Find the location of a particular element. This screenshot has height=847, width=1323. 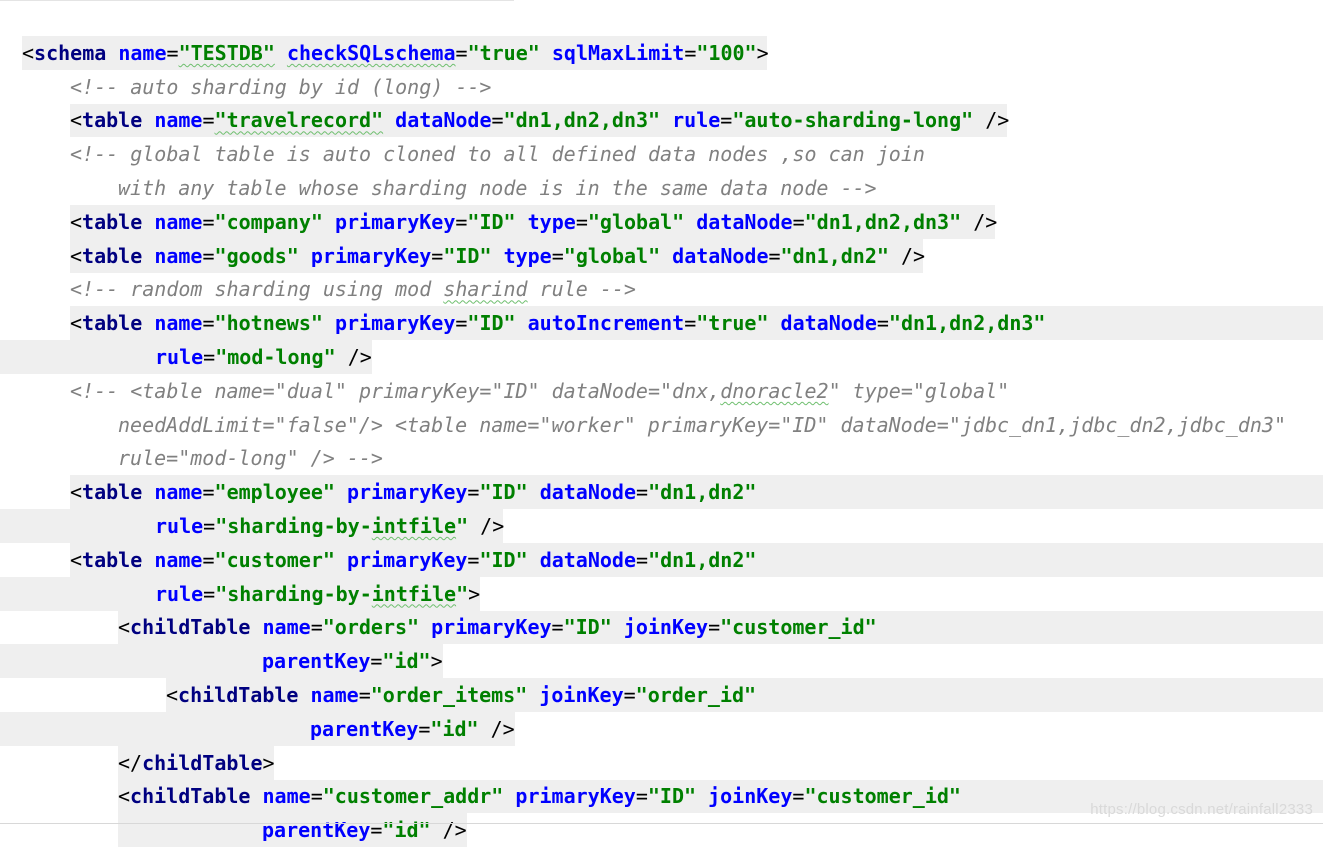

code-token: "sharding-by- is located at coordinates (293, 526).